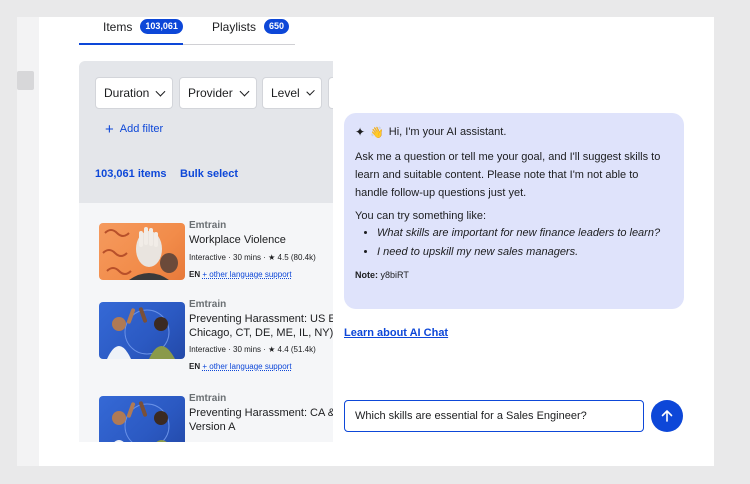 The height and width of the screenshot is (484, 750). What do you see at coordinates (109, 129) in the screenshot?
I see `plus-icon: +` at bounding box center [109, 129].